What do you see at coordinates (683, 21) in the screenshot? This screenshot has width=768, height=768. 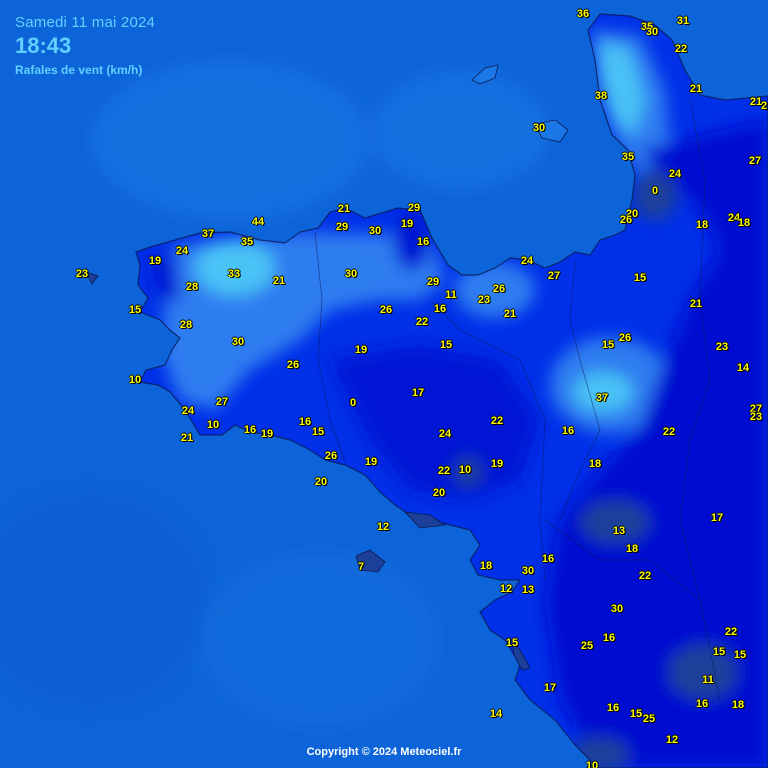 I see `wind-gust-value: 31` at bounding box center [683, 21].